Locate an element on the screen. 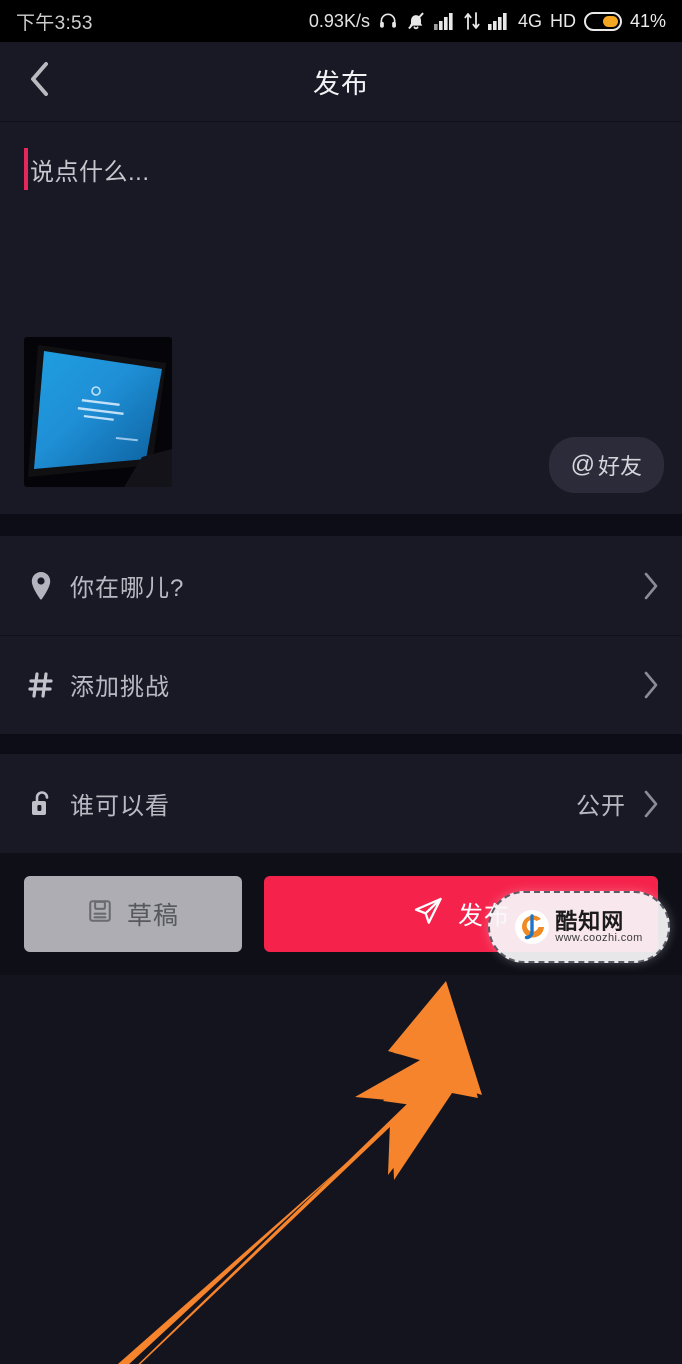  watermark-url: www.coozhi.com is located at coordinates (599, 937).